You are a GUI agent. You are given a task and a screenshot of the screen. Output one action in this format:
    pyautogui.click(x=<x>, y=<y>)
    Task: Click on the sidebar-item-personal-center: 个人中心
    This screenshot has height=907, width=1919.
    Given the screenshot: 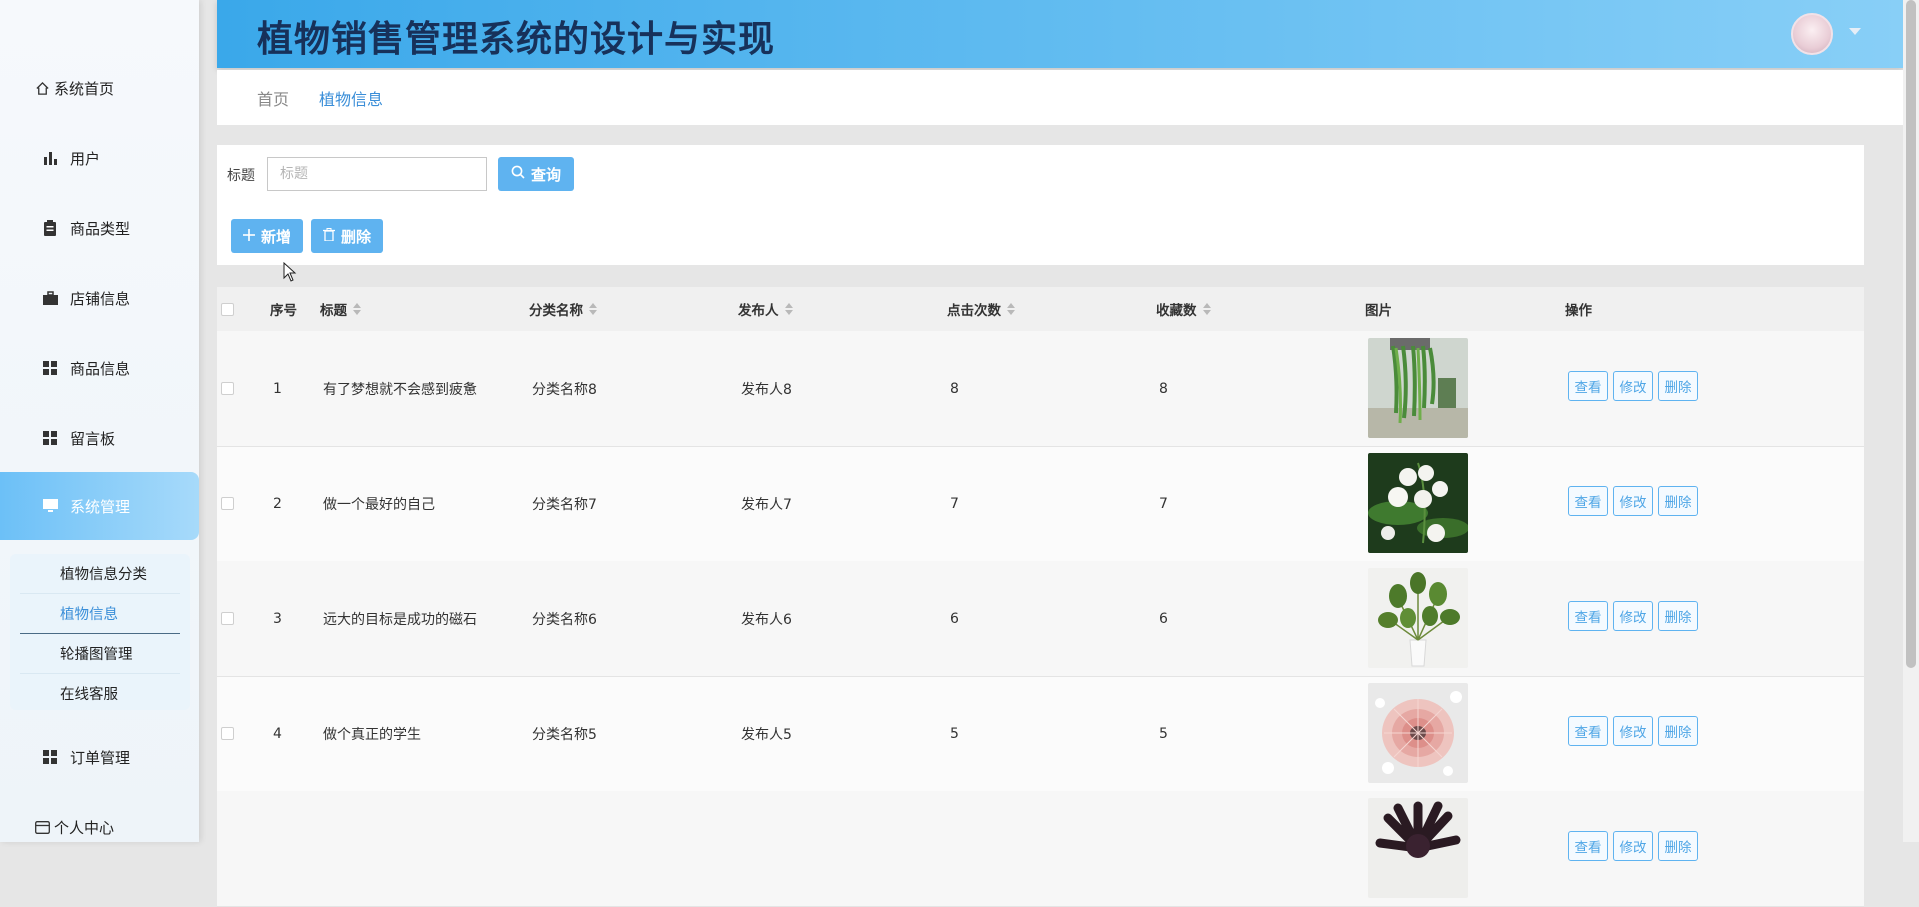 What is the action you would take?
    pyautogui.click(x=99, y=817)
    